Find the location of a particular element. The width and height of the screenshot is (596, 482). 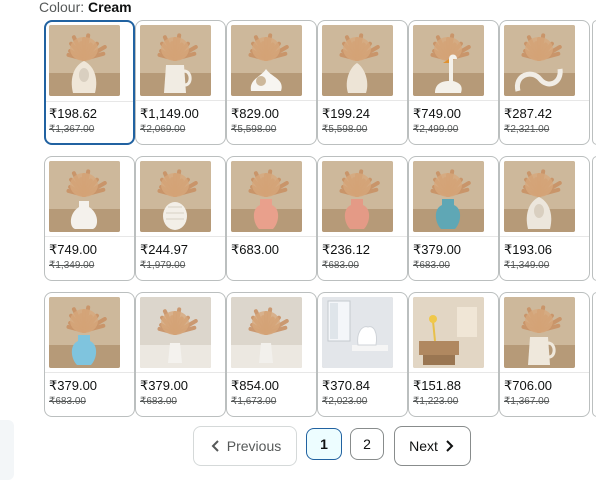

next-page-button: Next is located at coordinates (432, 446).